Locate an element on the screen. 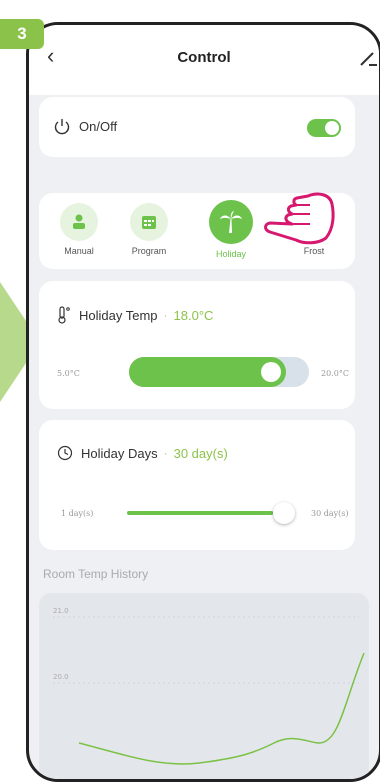 The width and height of the screenshot is (380, 782). holiday-temp-header: Holiday Temp · 18.0°C is located at coordinates (135, 315).